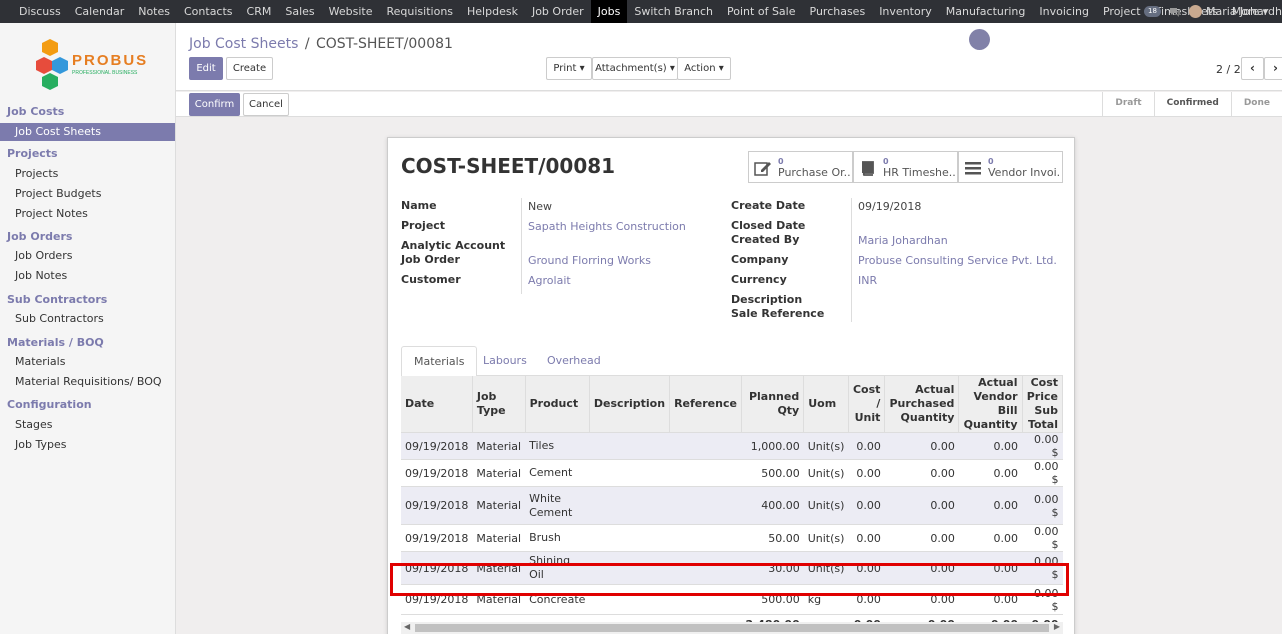 Image resolution: width=1282 pixels, height=634 pixels. What do you see at coordinates (88, 381) in the screenshot?
I see `sidebar-item-material-requisitions-boq: Material Requisitions/ BOQ` at bounding box center [88, 381].